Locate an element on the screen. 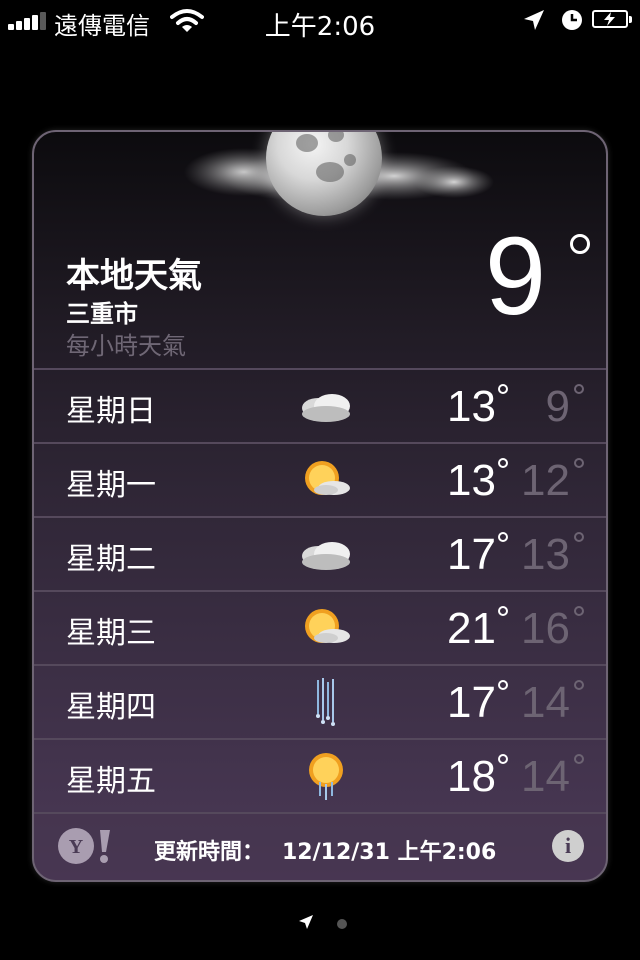  forecast-row: 星期日 13 9 is located at coordinates (320, 405).